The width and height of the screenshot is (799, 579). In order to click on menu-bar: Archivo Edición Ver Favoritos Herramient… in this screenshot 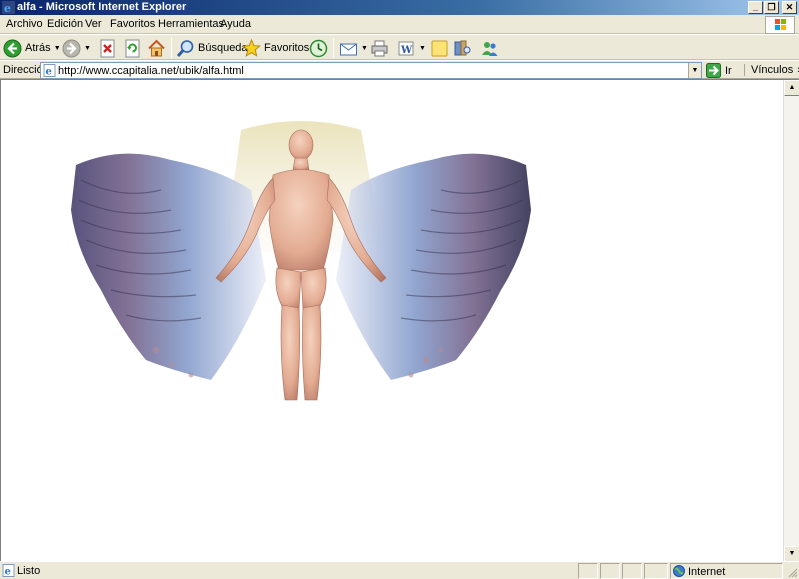, I will do `click(399, 24)`.